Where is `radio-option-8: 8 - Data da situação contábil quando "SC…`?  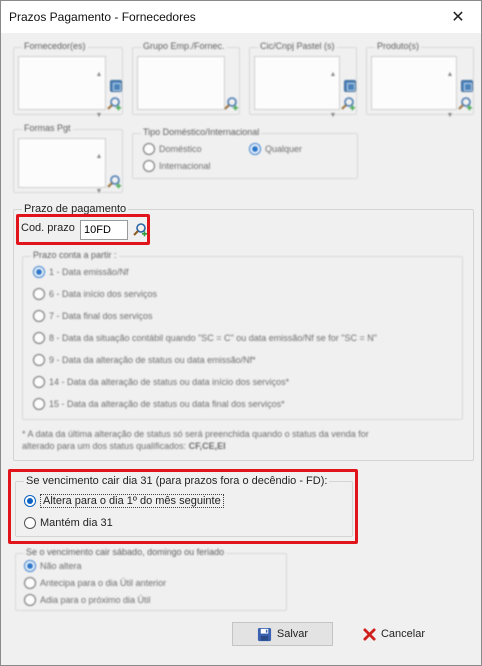 radio-option-8: 8 - Data da situação contábil quando "SC… is located at coordinates (205, 338).